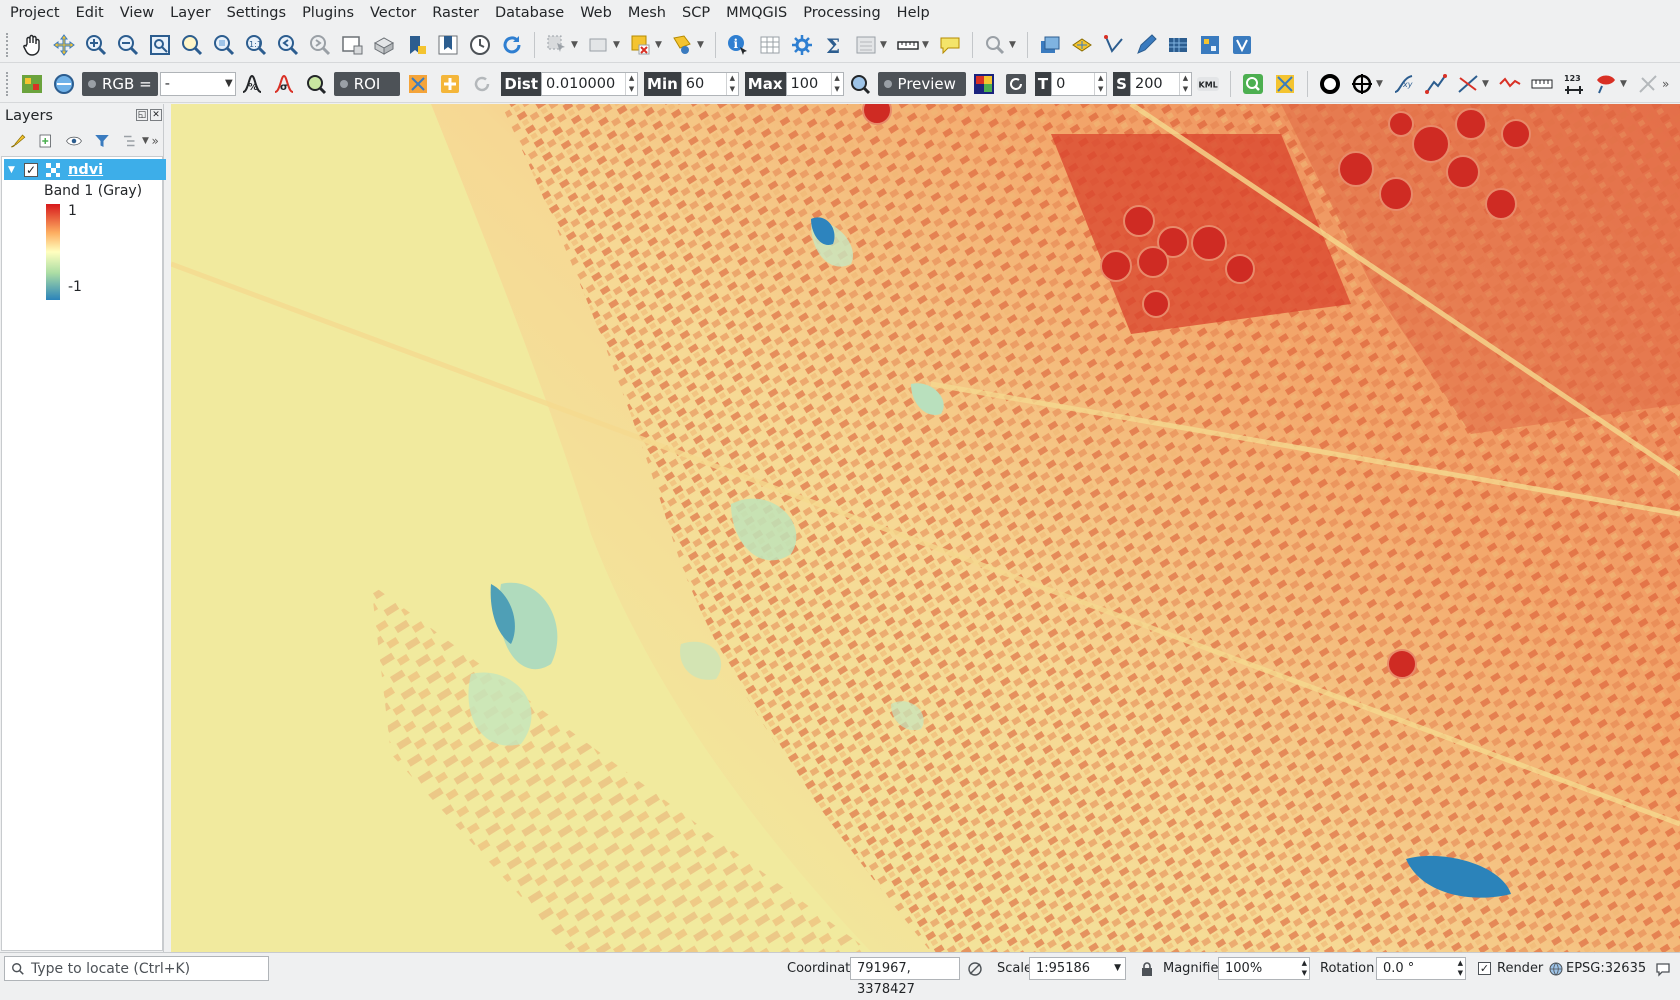 This screenshot has height=1000, width=1680. Describe the element at coordinates (834, 45) in the screenshot. I see `statistical-summary-button: Σ` at that location.